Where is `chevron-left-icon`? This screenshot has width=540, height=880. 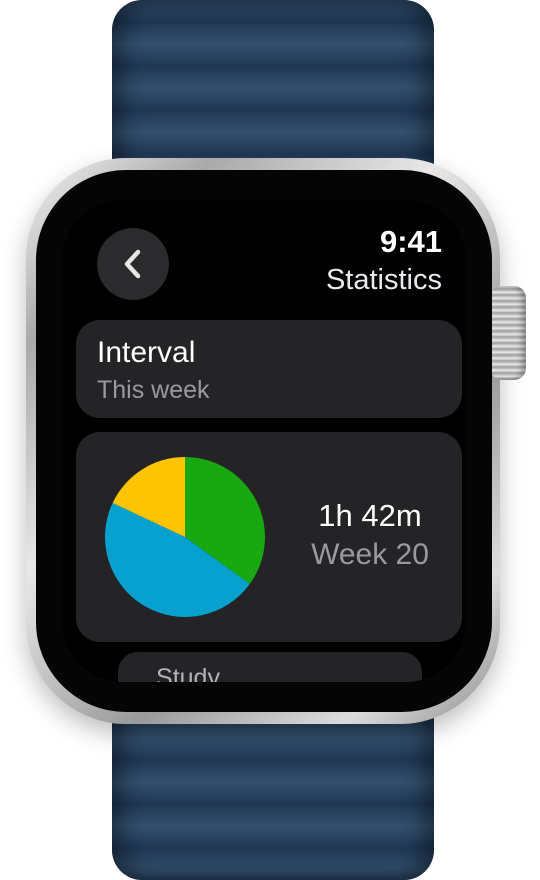
chevron-left-icon is located at coordinates (133, 264).